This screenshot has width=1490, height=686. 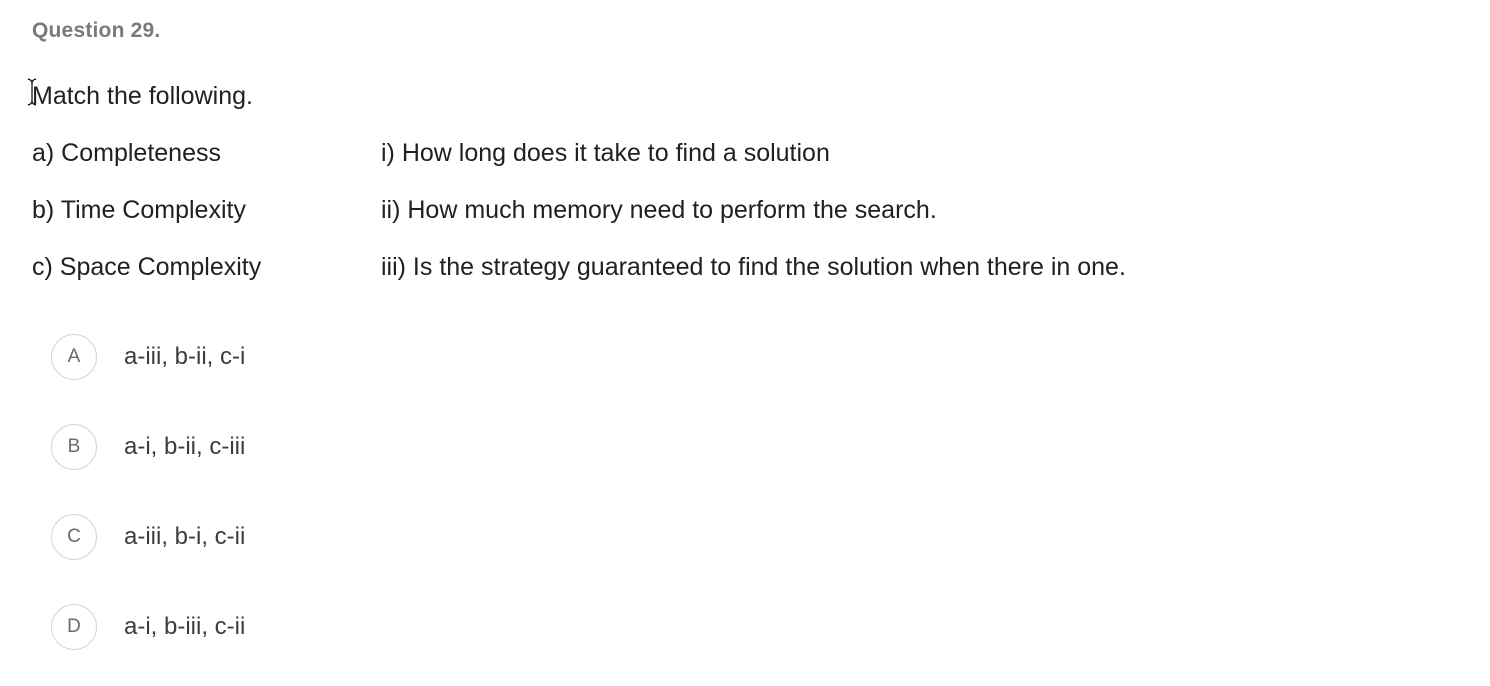 I want to click on option-b-badge: B, so click(x=74, y=447).